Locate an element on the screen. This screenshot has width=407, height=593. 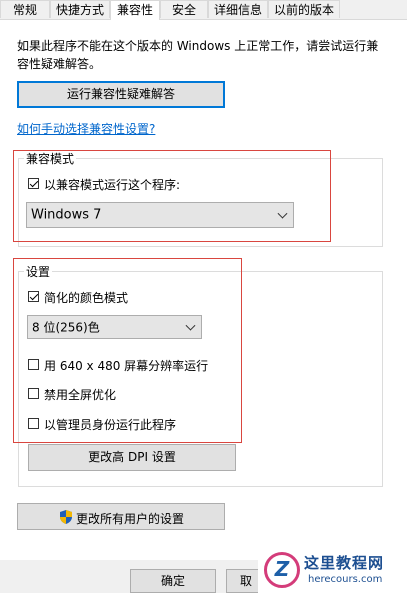
shield-icon is located at coordinates (66, 517).